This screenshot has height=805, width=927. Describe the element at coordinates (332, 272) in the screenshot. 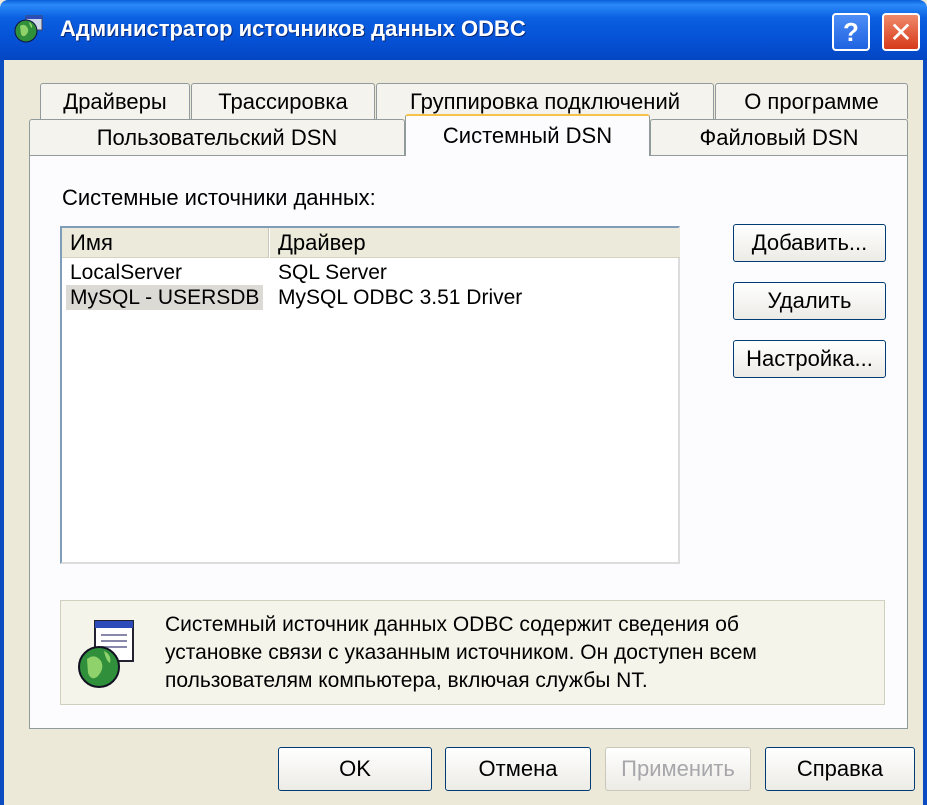

I see `list-item-driver: SQL Server` at that location.